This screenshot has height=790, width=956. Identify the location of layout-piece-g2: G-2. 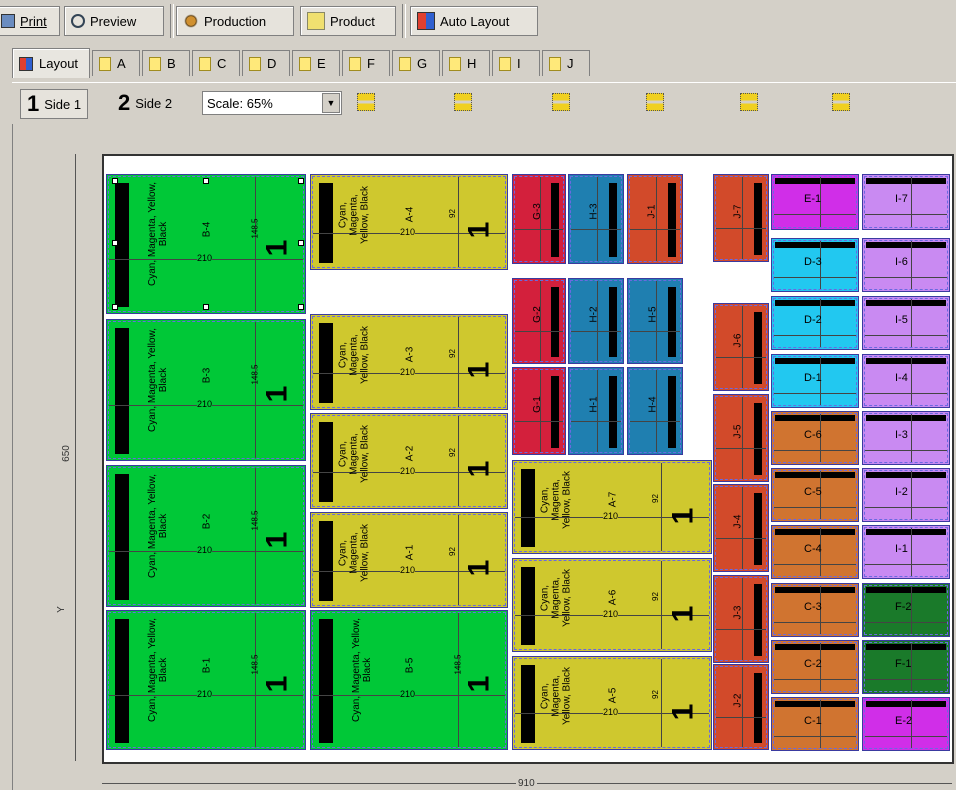
(539, 321).